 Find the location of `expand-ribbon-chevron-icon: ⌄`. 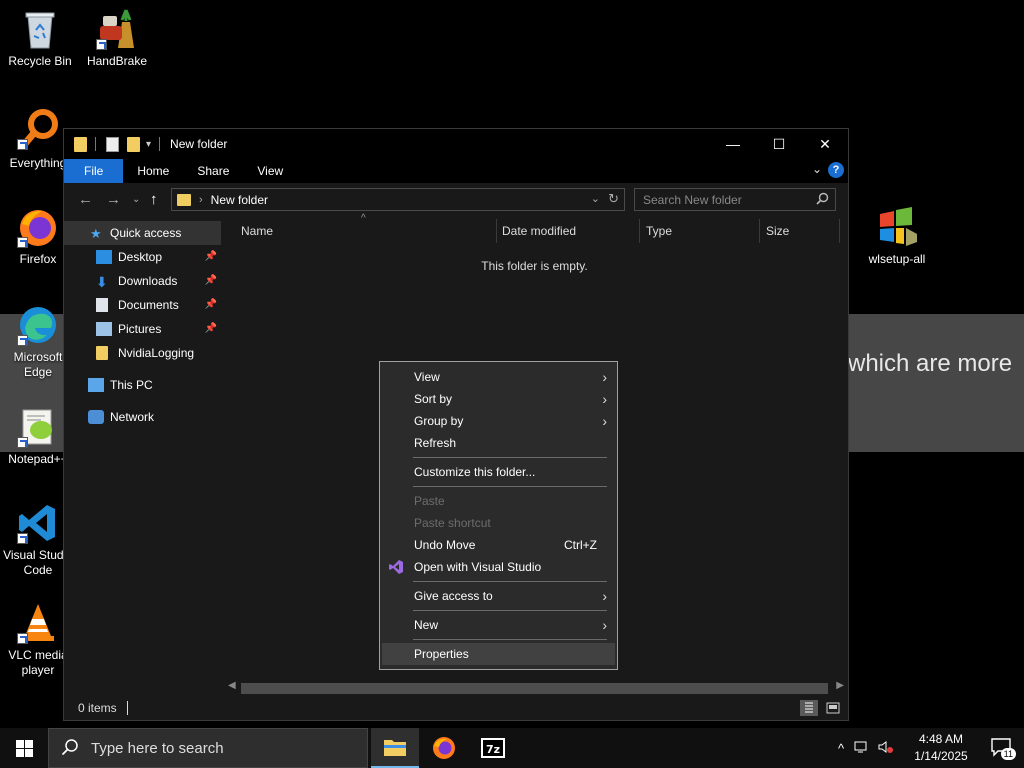

expand-ribbon-chevron-icon: ⌄ is located at coordinates (817, 169).